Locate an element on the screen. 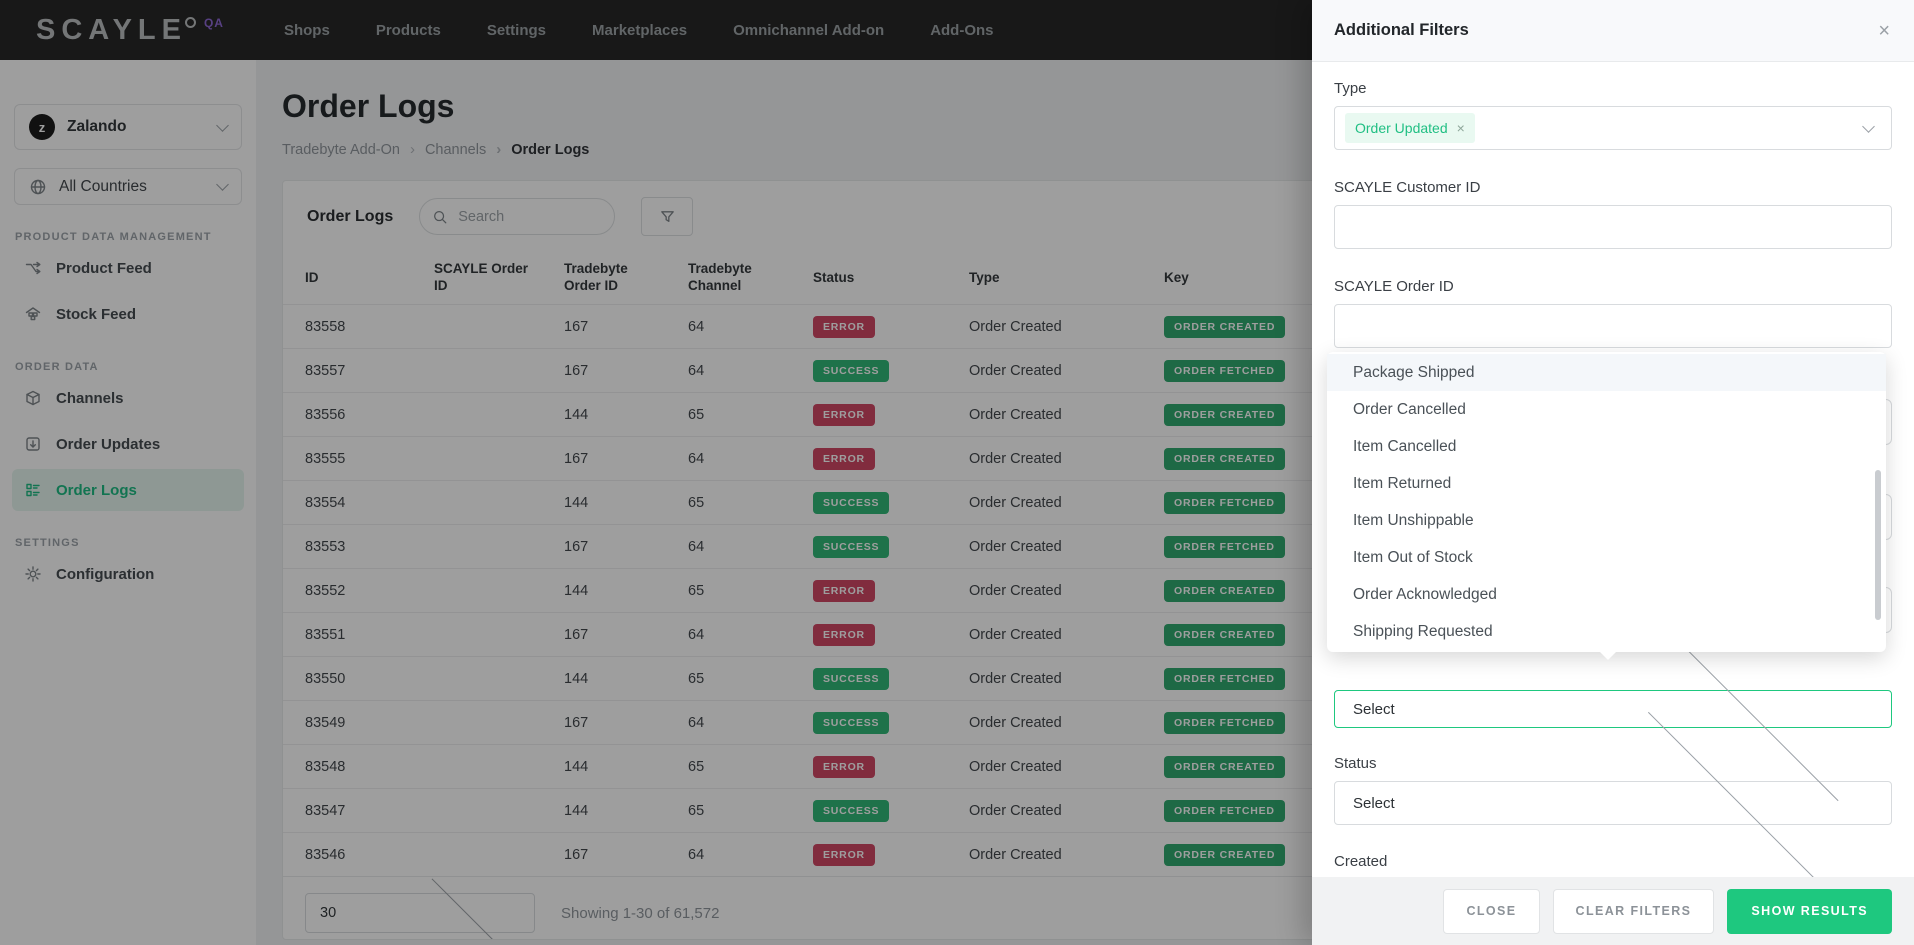 Image resolution: width=1914 pixels, height=945 pixels. type-label: Type is located at coordinates (1350, 88).